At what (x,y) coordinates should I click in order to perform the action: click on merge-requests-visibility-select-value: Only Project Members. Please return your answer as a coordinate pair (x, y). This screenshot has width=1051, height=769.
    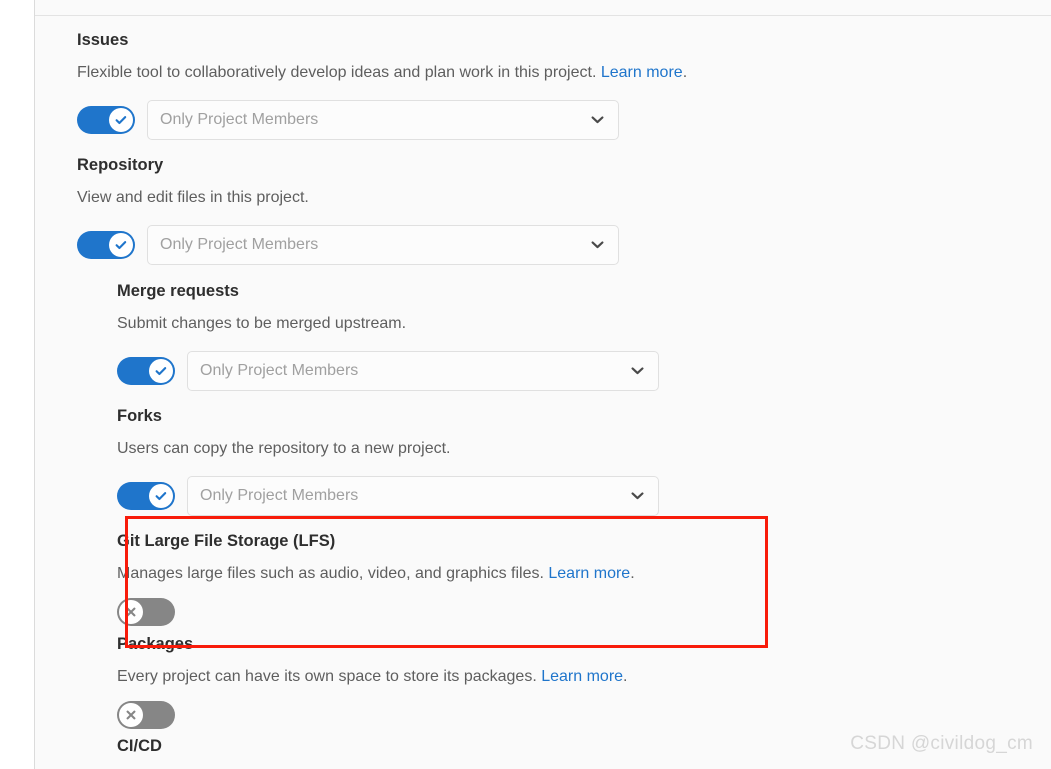
    Looking at the image, I should click on (279, 370).